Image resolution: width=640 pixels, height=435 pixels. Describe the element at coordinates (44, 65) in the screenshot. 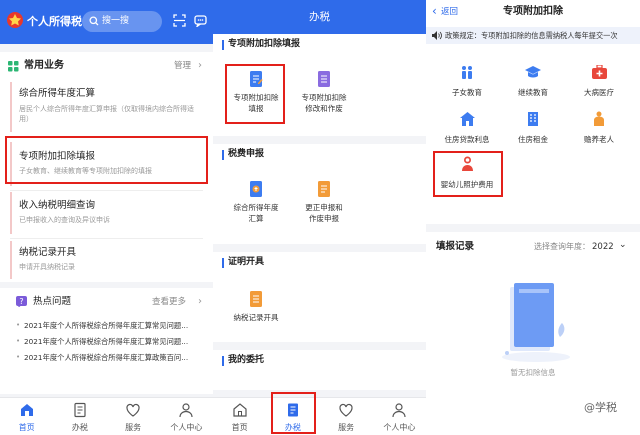

I see `common-business-title: 常用业务` at that location.